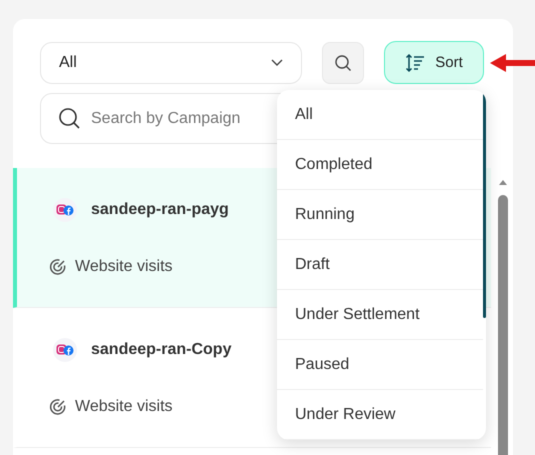 The height and width of the screenshot is (455, 535). What do you see at coordinates (277, 62) in the screenshot?
I see `chevron-down-icon` at bounding box center [277, 62].